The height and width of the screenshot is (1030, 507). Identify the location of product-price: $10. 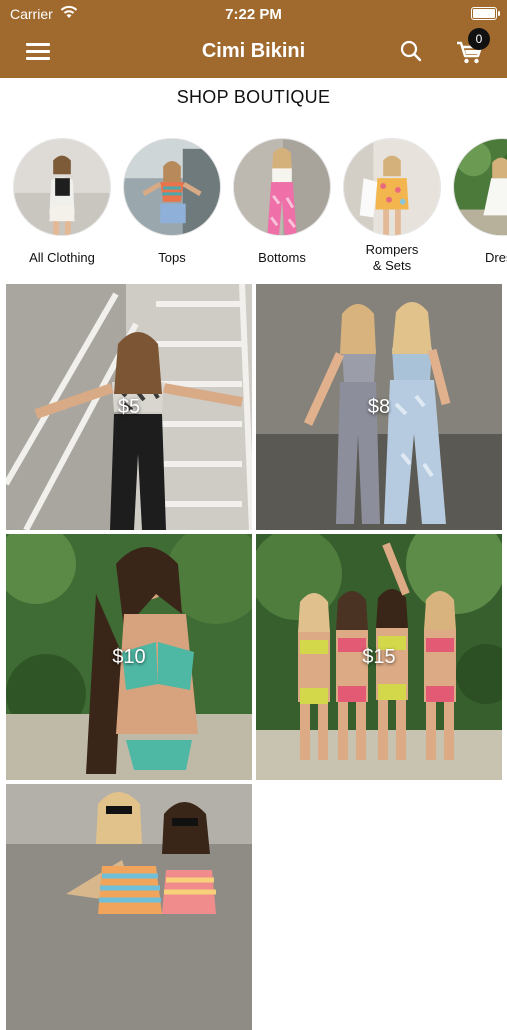
(129, 656).